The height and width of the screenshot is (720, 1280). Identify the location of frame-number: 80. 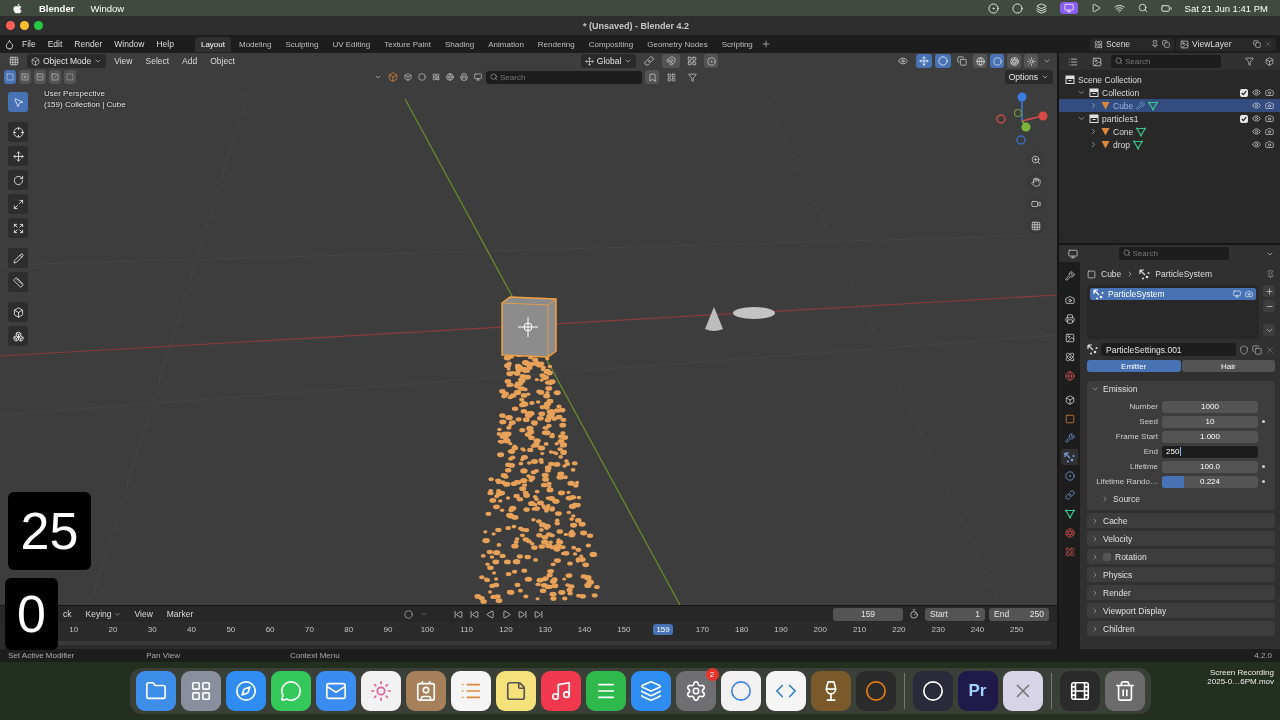
(349, 629).